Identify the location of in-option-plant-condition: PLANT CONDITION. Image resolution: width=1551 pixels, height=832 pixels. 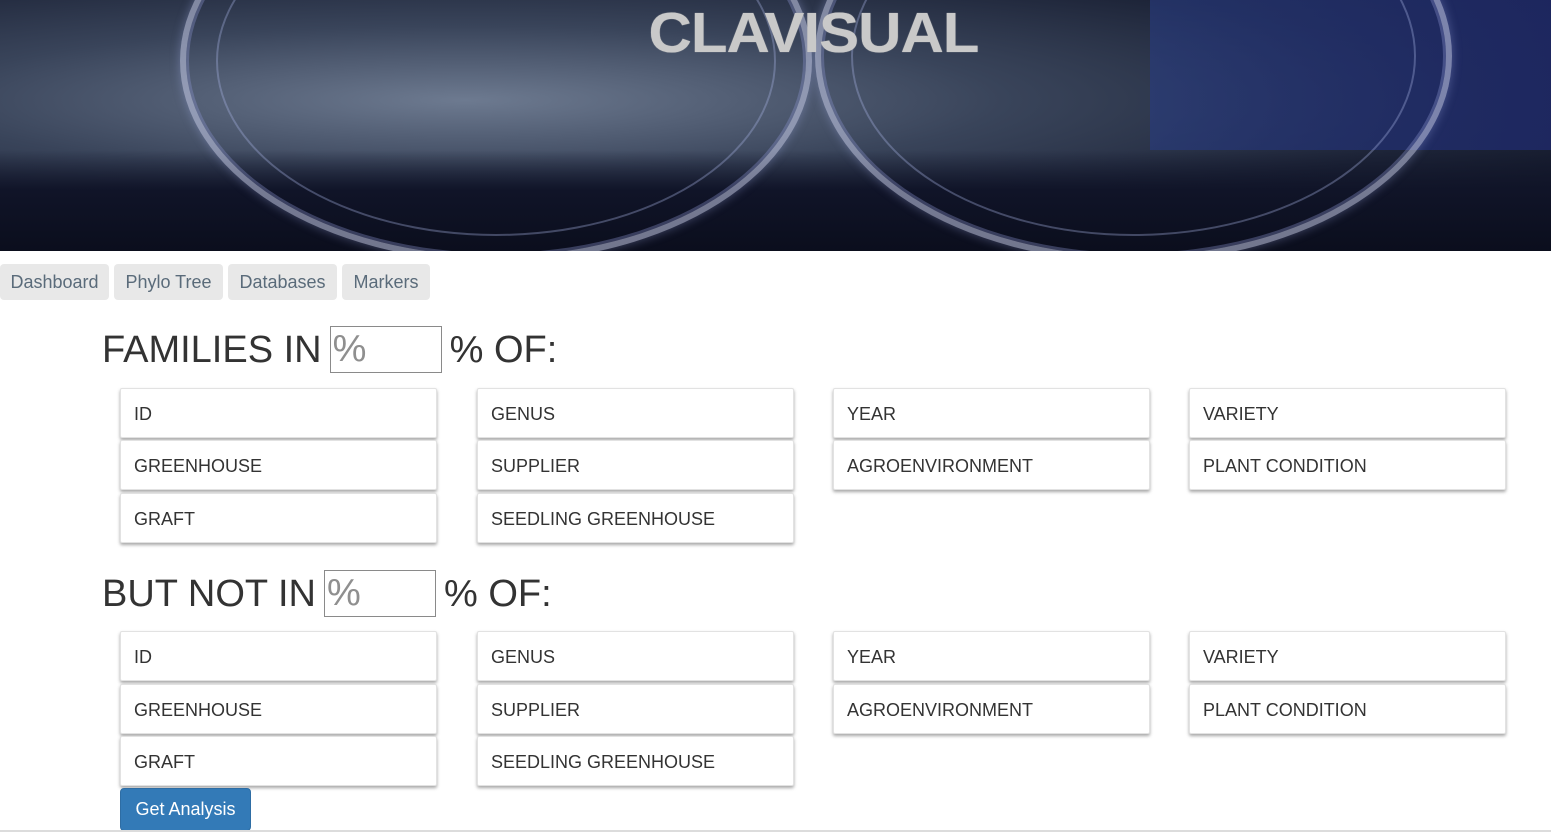
(1347, 465).